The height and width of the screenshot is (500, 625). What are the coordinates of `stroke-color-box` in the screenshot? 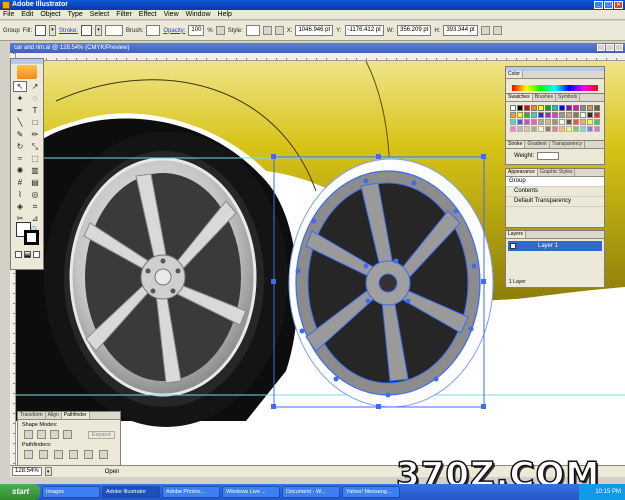 It's located at (31, 237).